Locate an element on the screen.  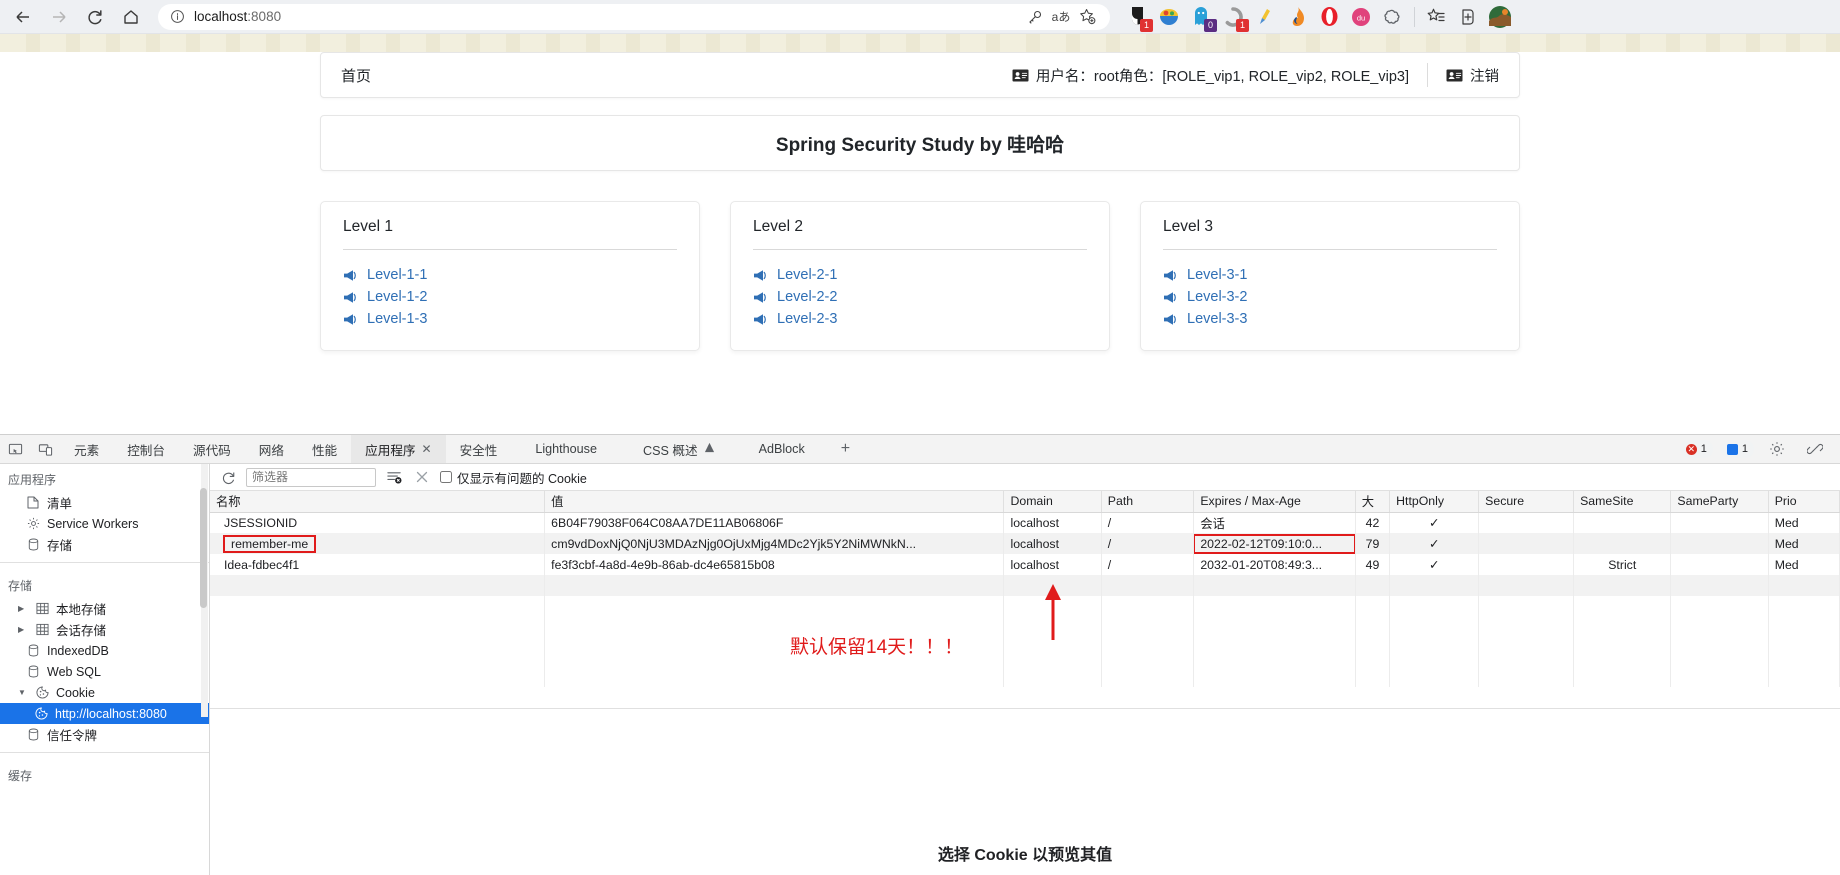
browser-essentials-icon is located at coordinates (1468, 17).